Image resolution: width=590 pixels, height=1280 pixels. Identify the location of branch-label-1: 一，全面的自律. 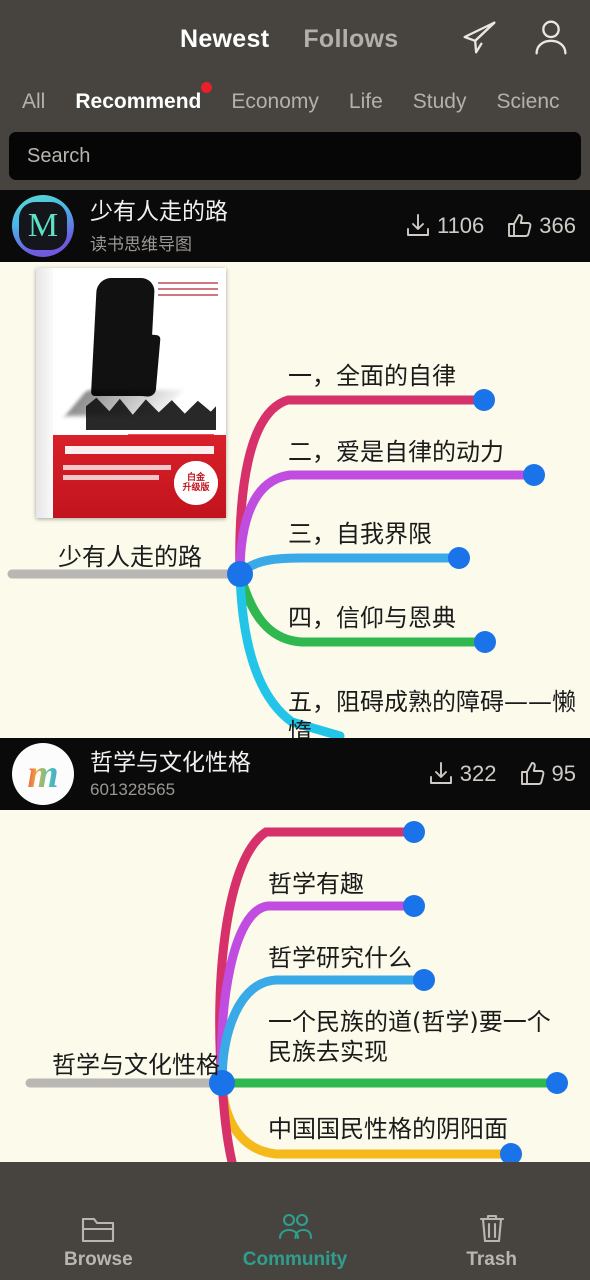
(372, 376).